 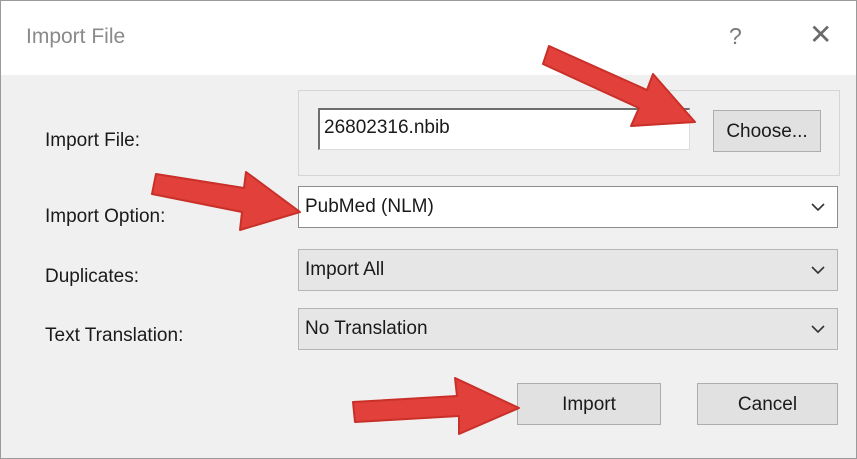 I want to click on duplicates-select: Import All, so click(x=568, y=270).